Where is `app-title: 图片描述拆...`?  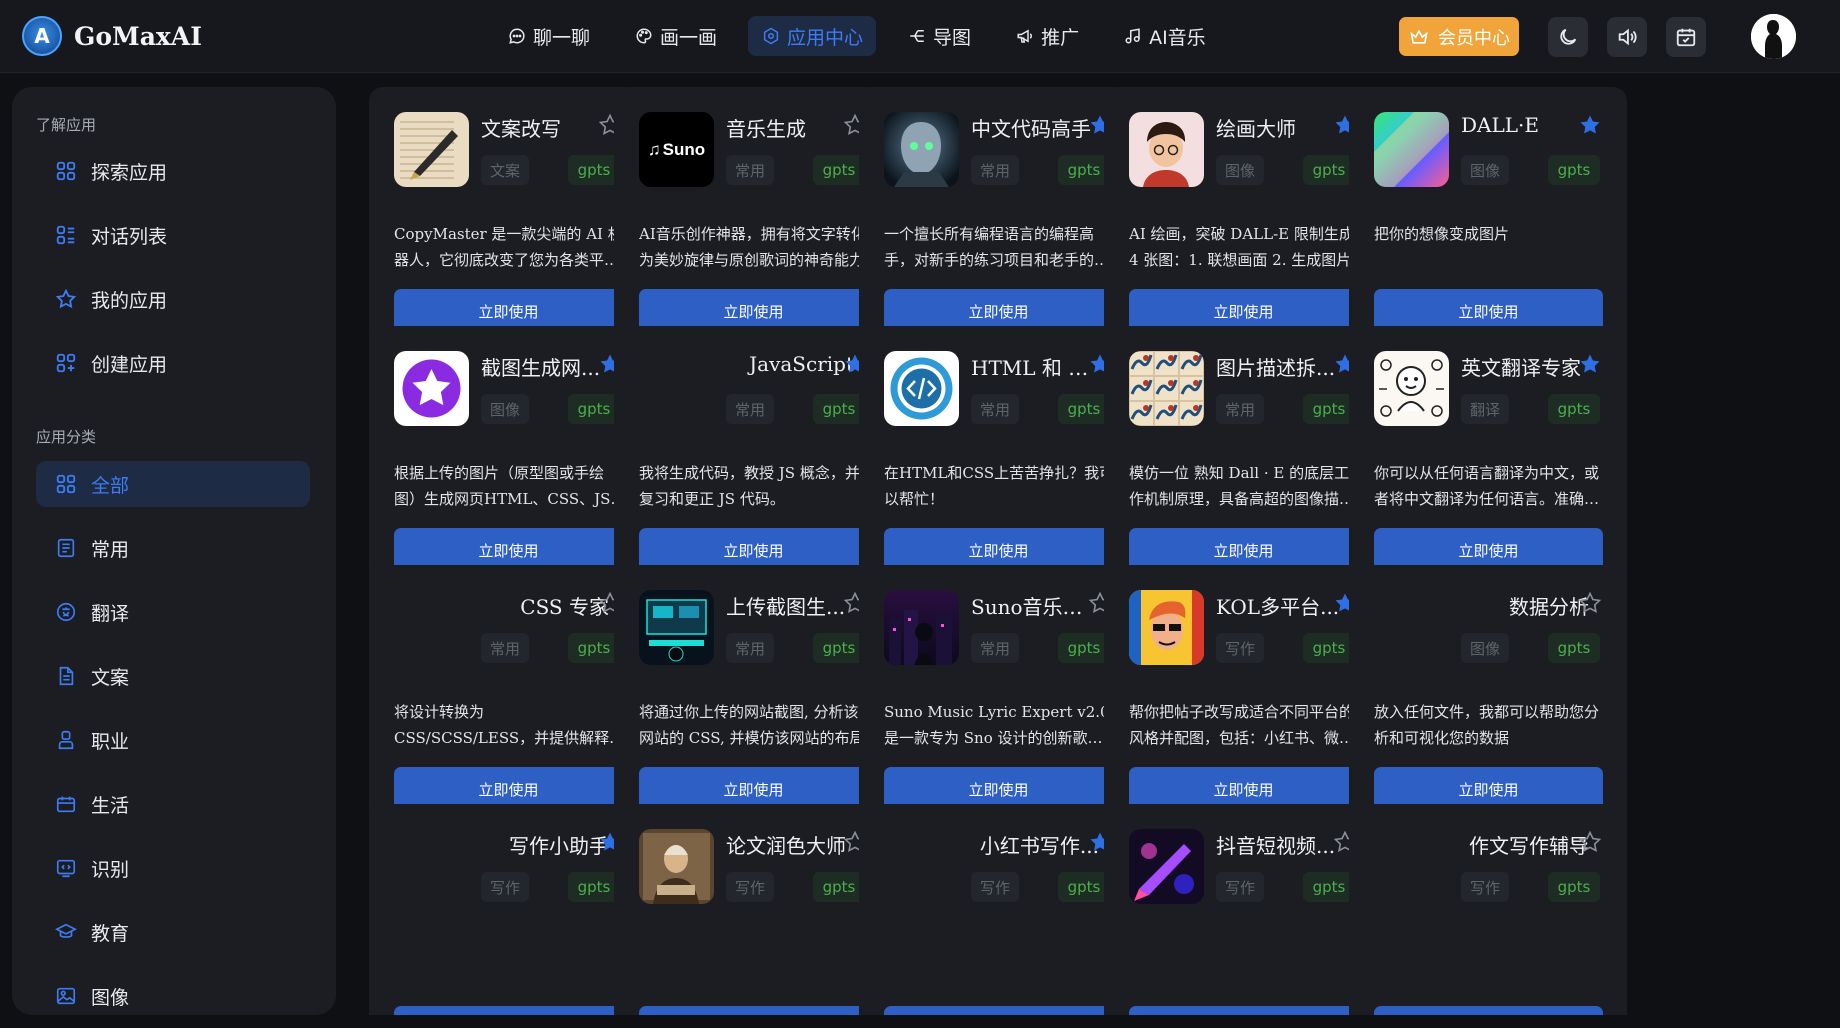
app-title: 图片描述拆... is located at coordinates (1276, 368).